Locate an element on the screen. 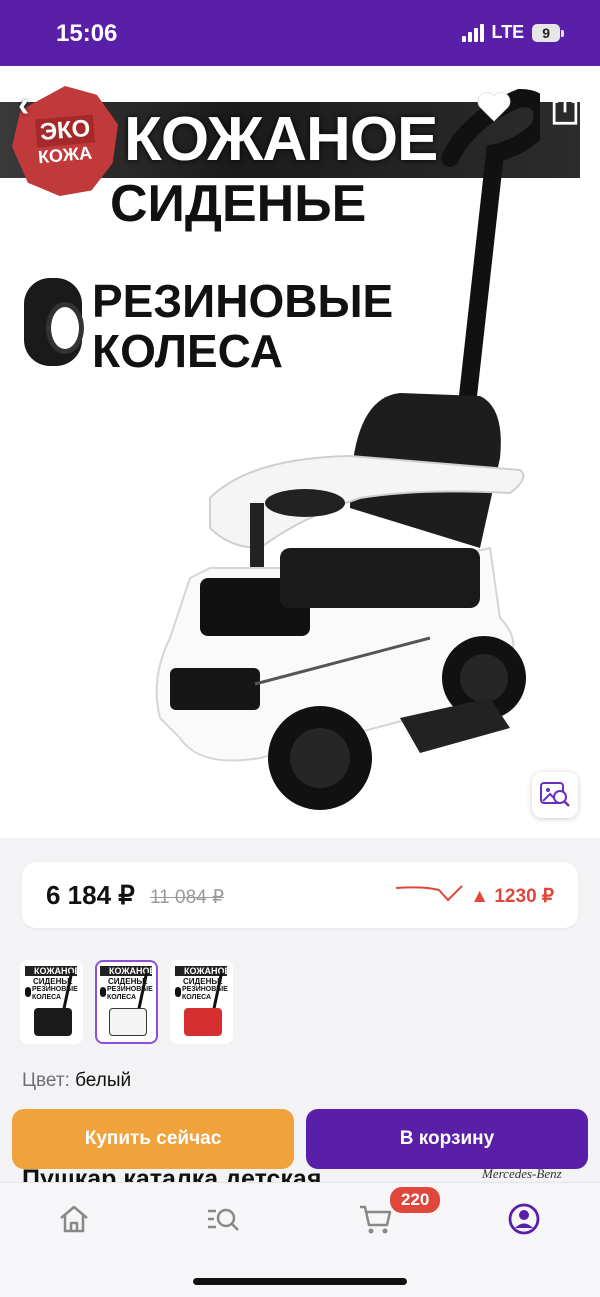 Image resolution: width=600 pixels, height=1297 pixels. status-time: 15:06 is located at coordinates (87, 33).